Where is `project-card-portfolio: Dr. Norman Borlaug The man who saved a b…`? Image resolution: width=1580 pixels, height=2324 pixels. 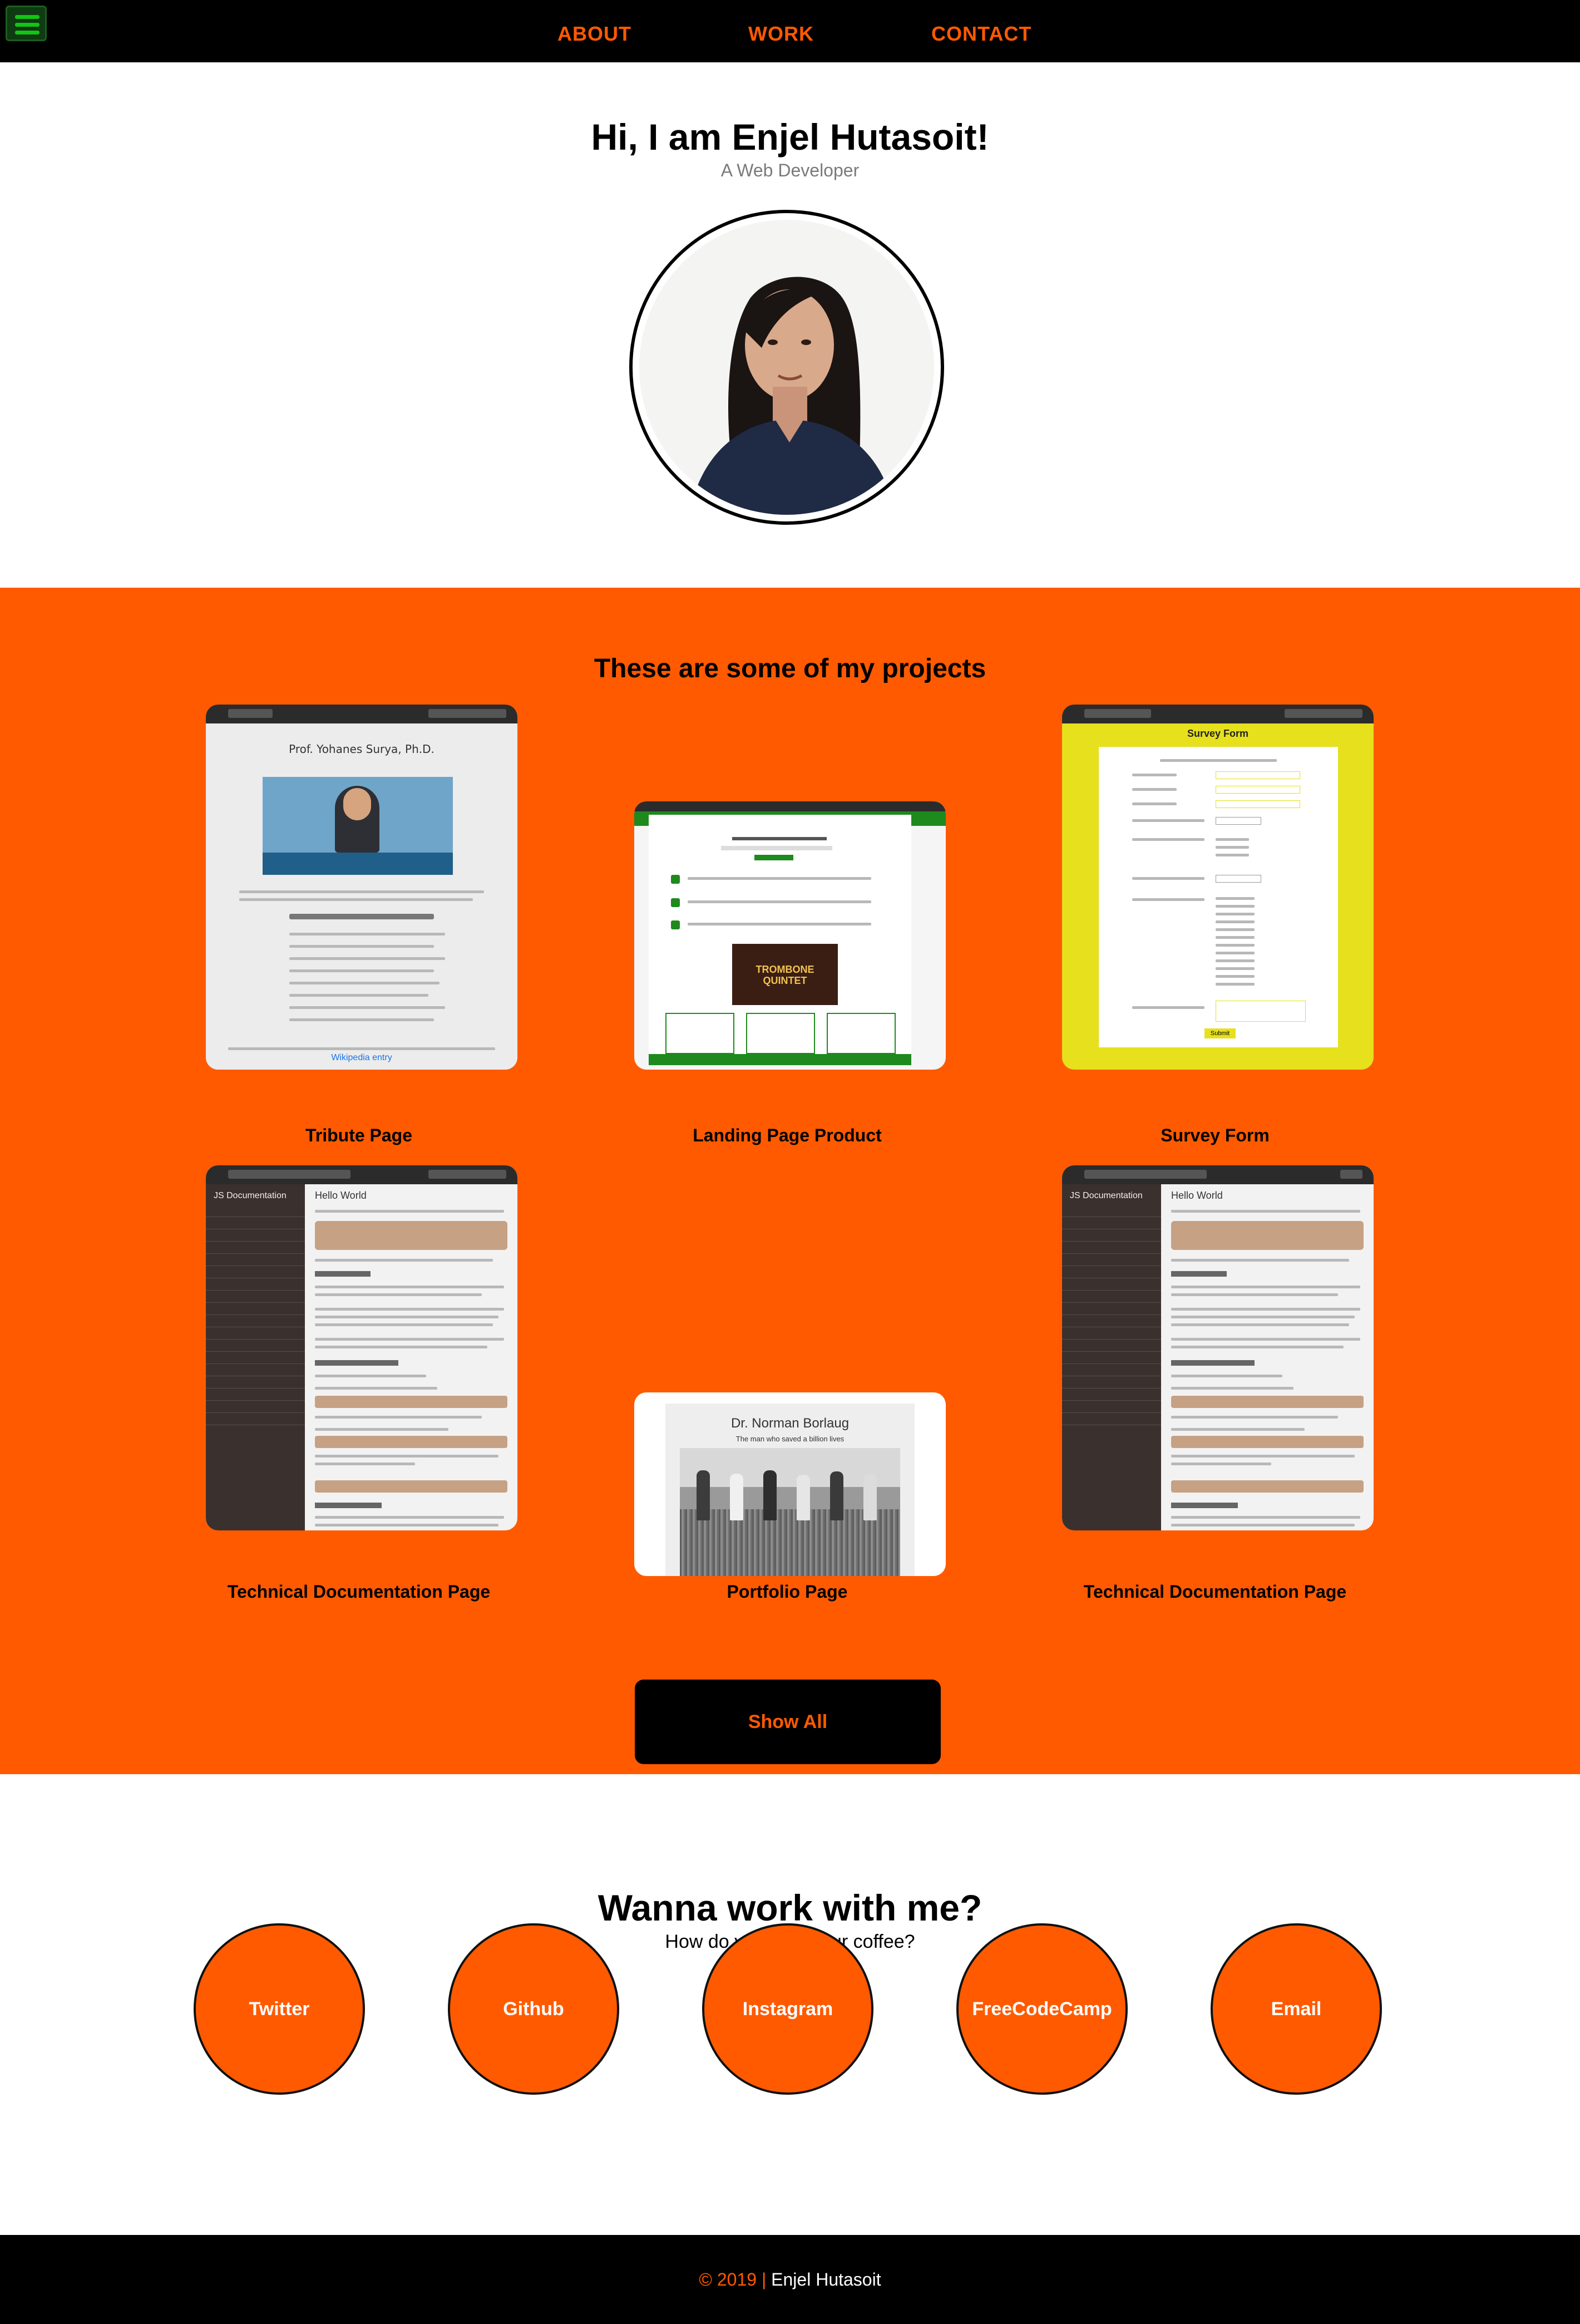
project-card-portfolio: Dr. Norman Borlaug The man who saved a b… is located at coordinates (790, 1484).